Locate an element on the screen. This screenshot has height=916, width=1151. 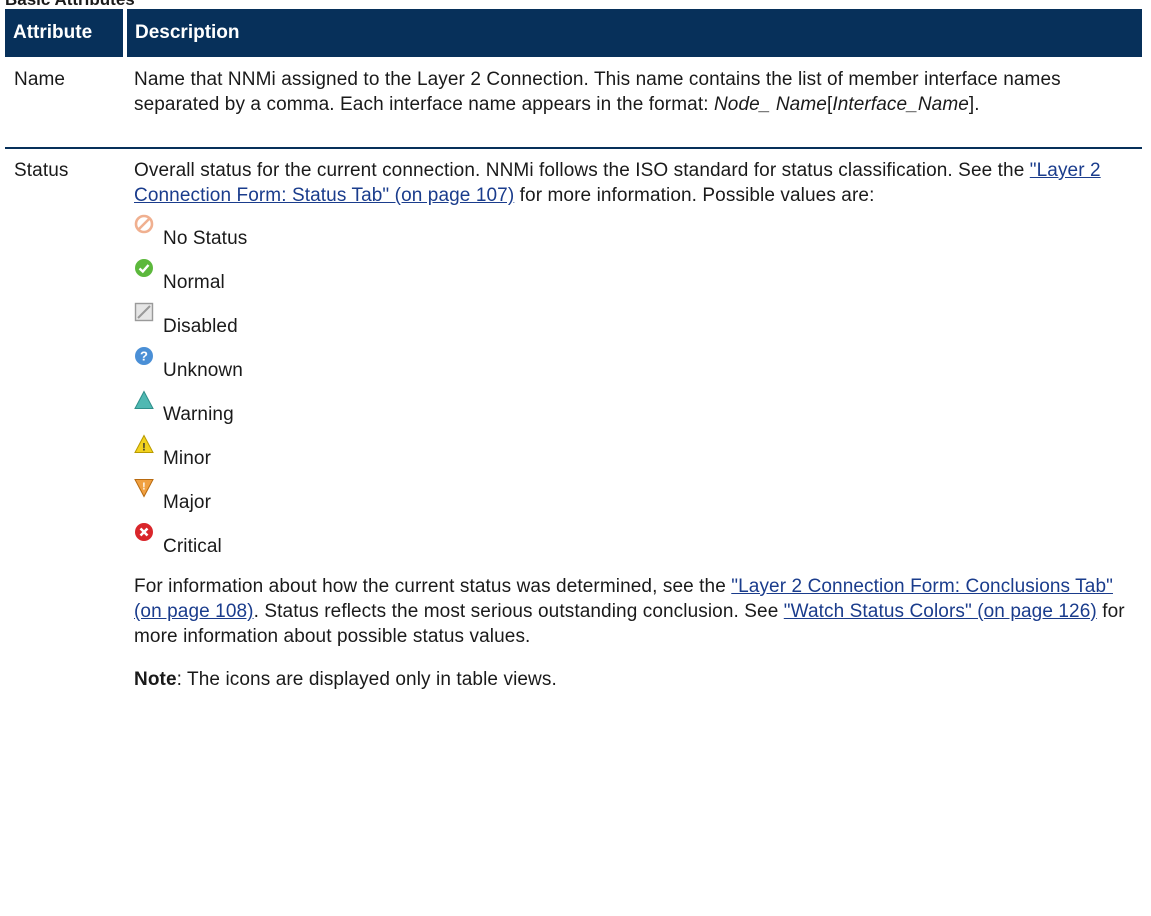
table-header-row: Attribute Description is located at coordinates (573, 33).